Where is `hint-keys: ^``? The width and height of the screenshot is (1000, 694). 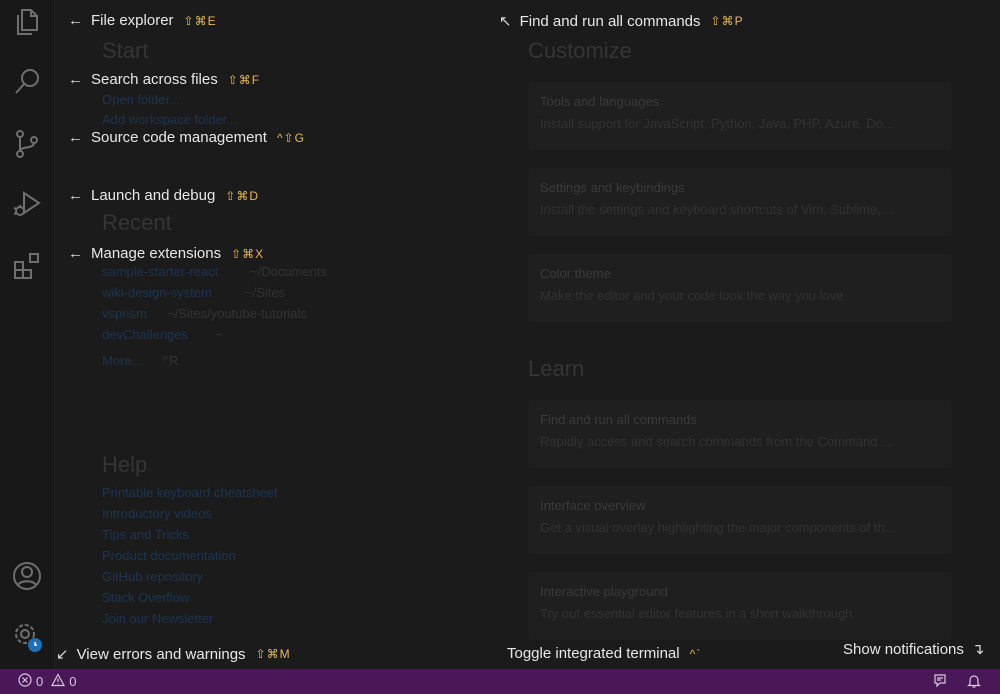
hint-keys: ^` is located at coordinates (695, 653).